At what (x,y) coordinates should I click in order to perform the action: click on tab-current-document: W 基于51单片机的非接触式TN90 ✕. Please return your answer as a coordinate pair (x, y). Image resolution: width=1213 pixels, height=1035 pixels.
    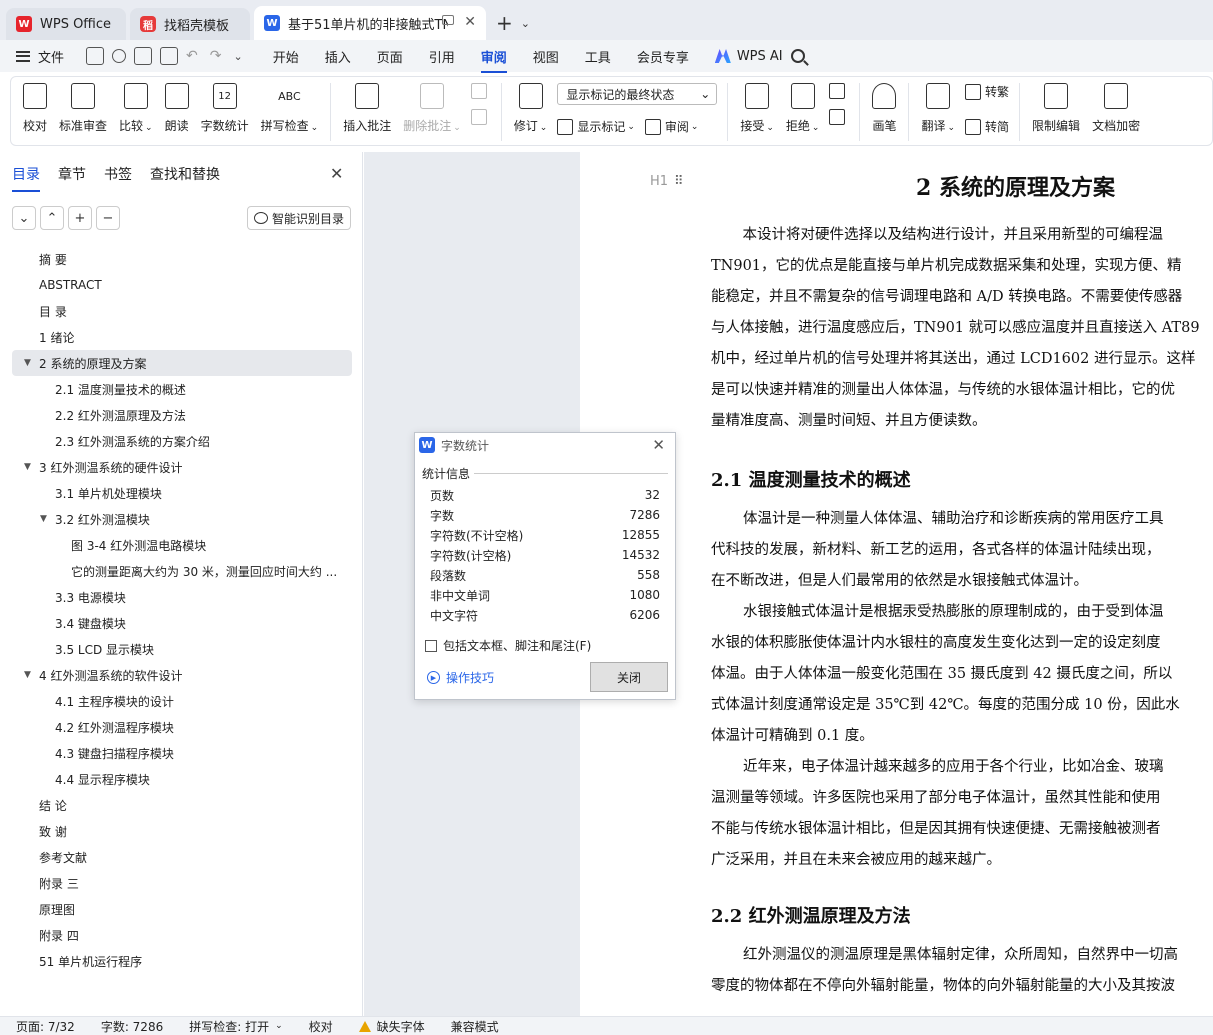
    Looking at the image, I should click on (370, 23).